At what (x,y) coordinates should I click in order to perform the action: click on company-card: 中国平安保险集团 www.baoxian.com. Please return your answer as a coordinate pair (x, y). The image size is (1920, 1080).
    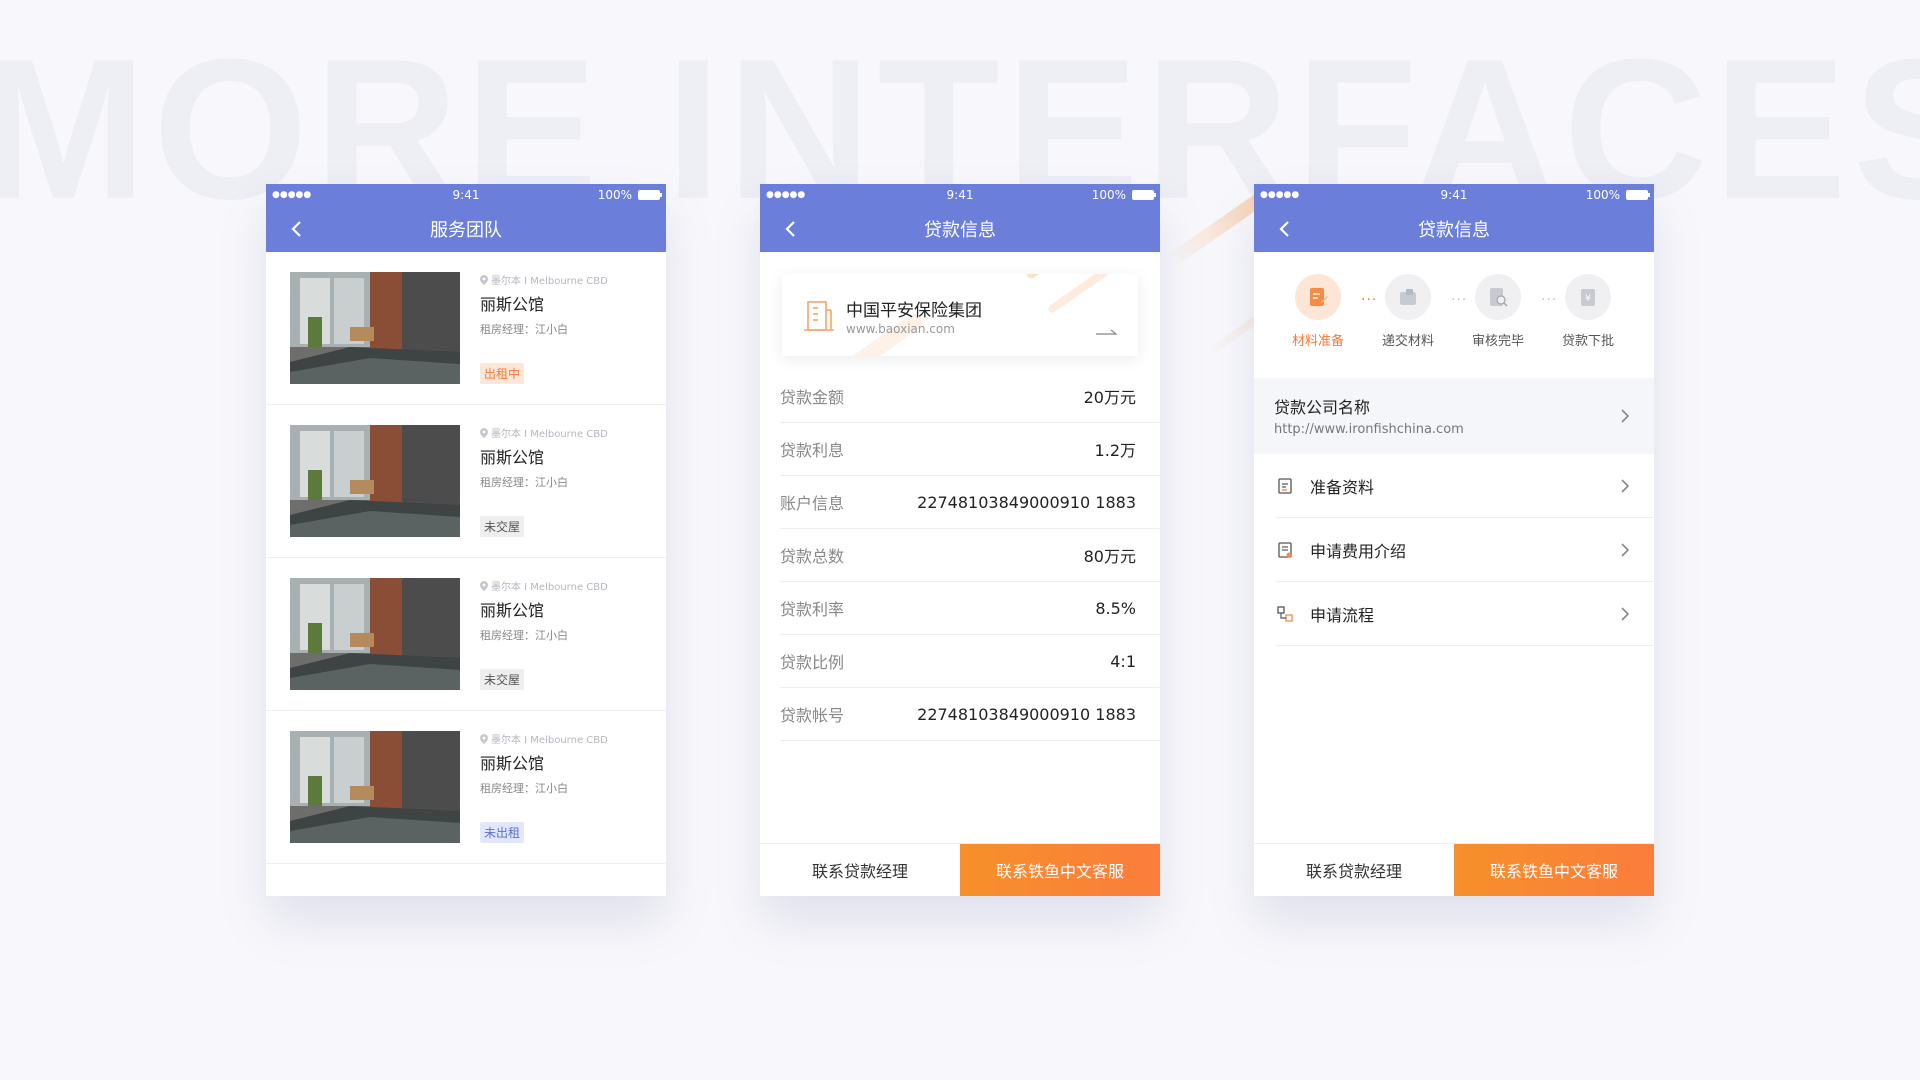
    Looking at the image, I should click on (960, 315).